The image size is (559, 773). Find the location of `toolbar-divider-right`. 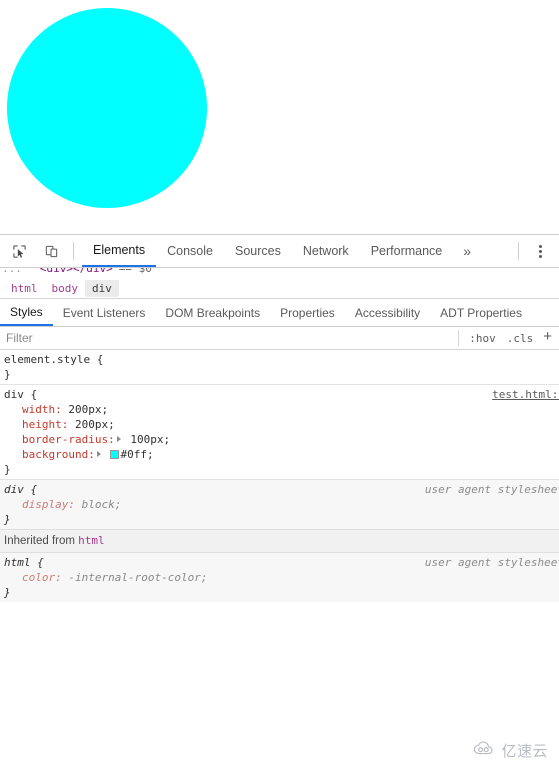

toolbar-divider-right is located at coordinates (518, 251).